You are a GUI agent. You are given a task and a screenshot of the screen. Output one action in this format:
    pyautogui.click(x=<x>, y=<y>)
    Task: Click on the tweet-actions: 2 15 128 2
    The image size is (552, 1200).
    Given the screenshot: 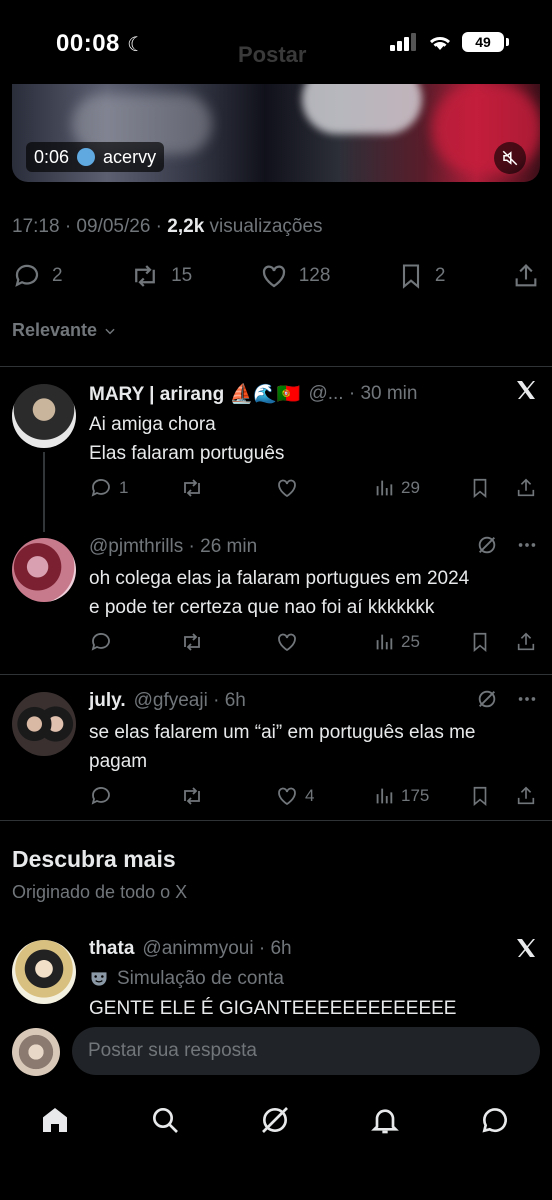 What is the action you would take?
    pyautogui.click(x=276, y=276)
    